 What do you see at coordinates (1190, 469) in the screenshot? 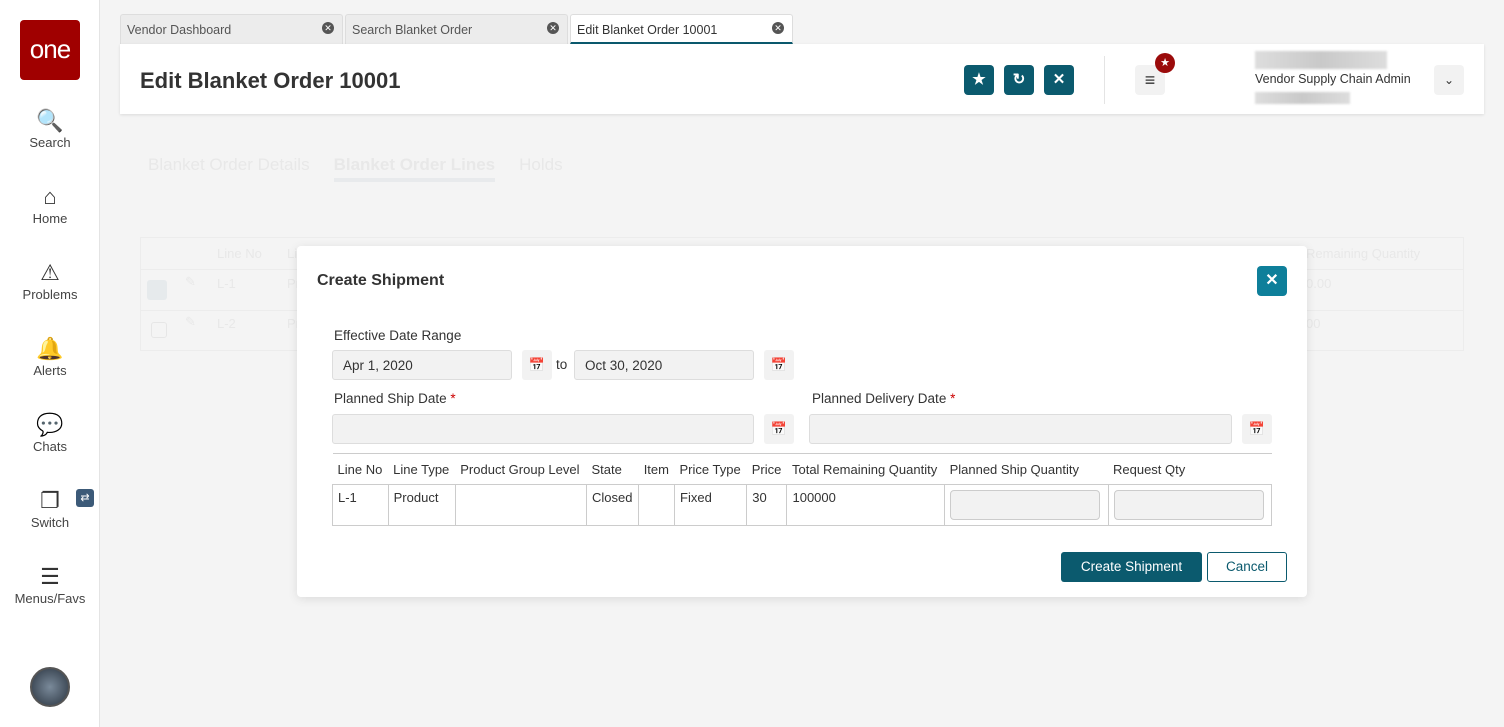
I see `column-header: Request Qty` at bounding box center [1190, 469].